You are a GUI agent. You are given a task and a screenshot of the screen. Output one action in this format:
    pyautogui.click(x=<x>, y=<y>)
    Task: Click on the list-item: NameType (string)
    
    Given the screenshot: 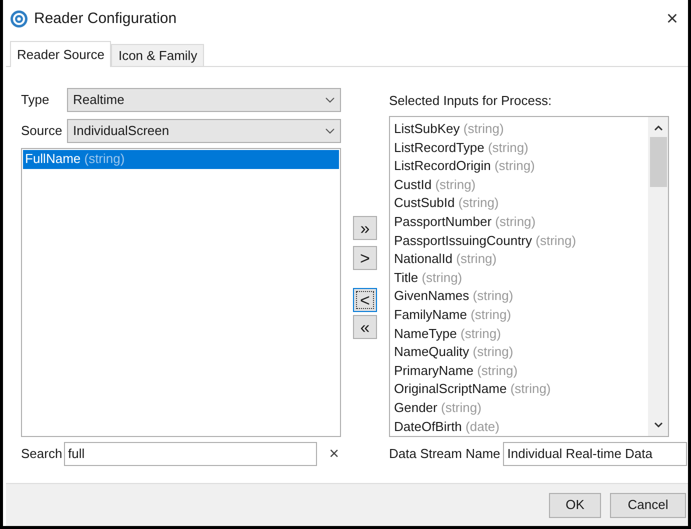 What is the action you would take?
    pyautogui.click(x=520, y=334)
    